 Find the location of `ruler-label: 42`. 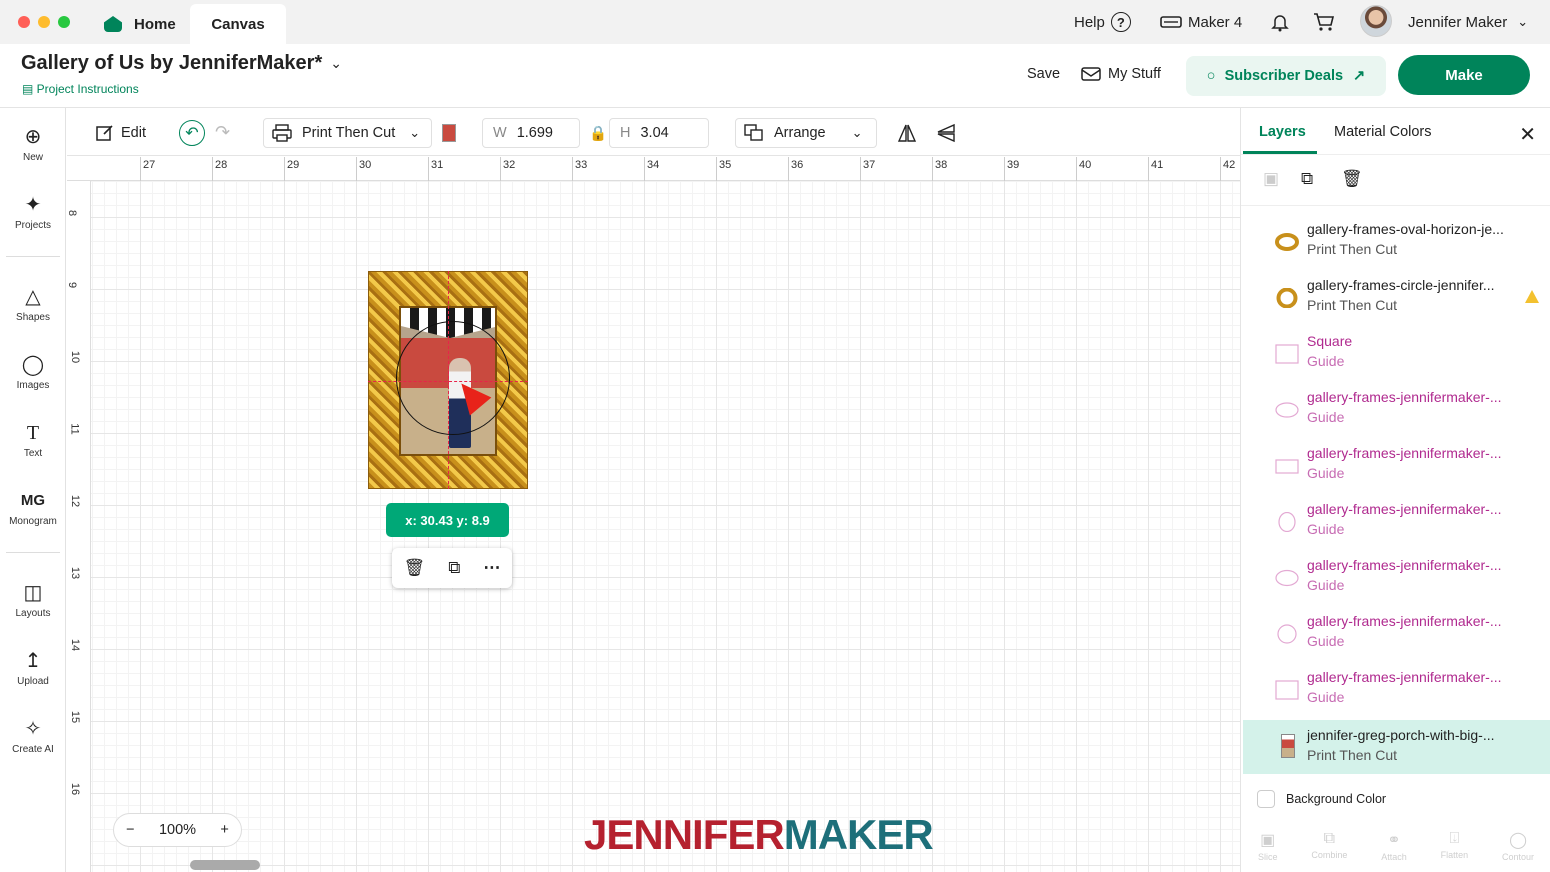

ruler-label: 42 is located at coordinates (1229, 165).